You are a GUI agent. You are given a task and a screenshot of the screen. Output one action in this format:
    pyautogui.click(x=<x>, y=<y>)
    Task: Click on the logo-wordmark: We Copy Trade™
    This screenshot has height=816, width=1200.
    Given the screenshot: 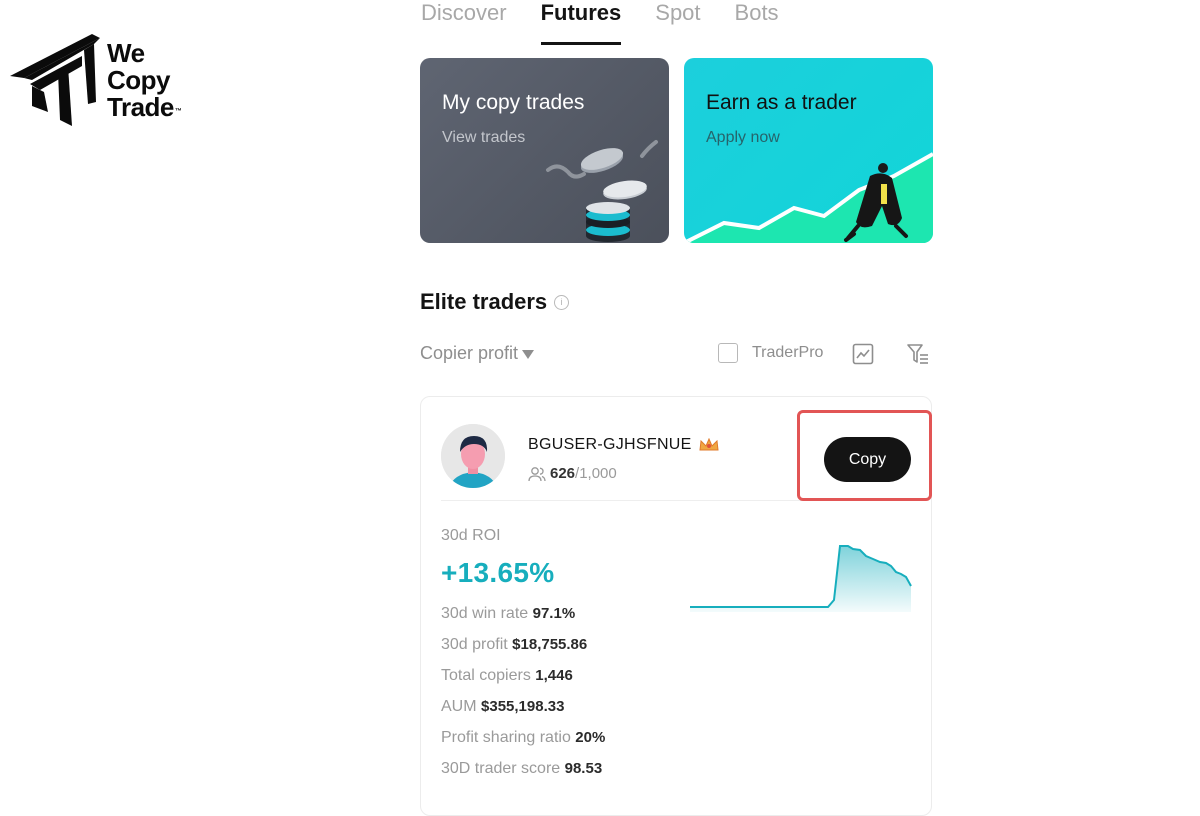 What is the action you would take?
    pyautogui.click(x=144, y=80)
    